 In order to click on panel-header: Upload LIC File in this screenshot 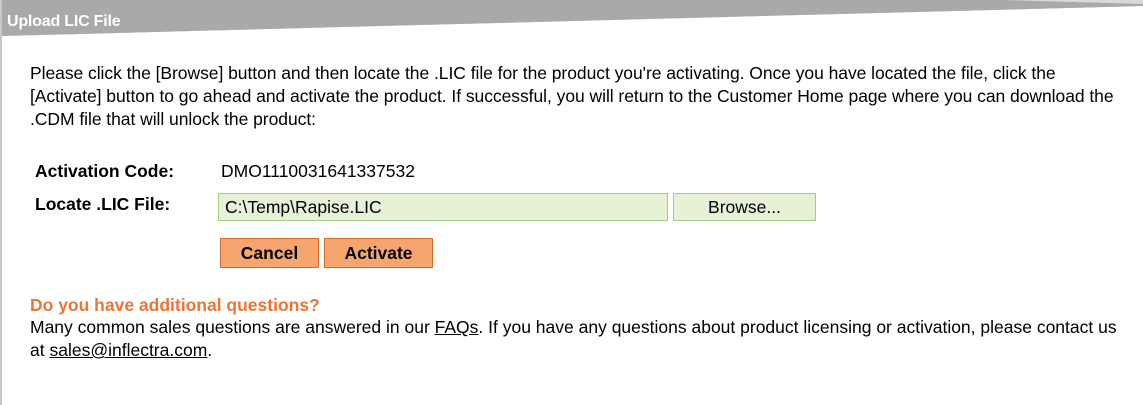, I will do `click(572, 20)`.